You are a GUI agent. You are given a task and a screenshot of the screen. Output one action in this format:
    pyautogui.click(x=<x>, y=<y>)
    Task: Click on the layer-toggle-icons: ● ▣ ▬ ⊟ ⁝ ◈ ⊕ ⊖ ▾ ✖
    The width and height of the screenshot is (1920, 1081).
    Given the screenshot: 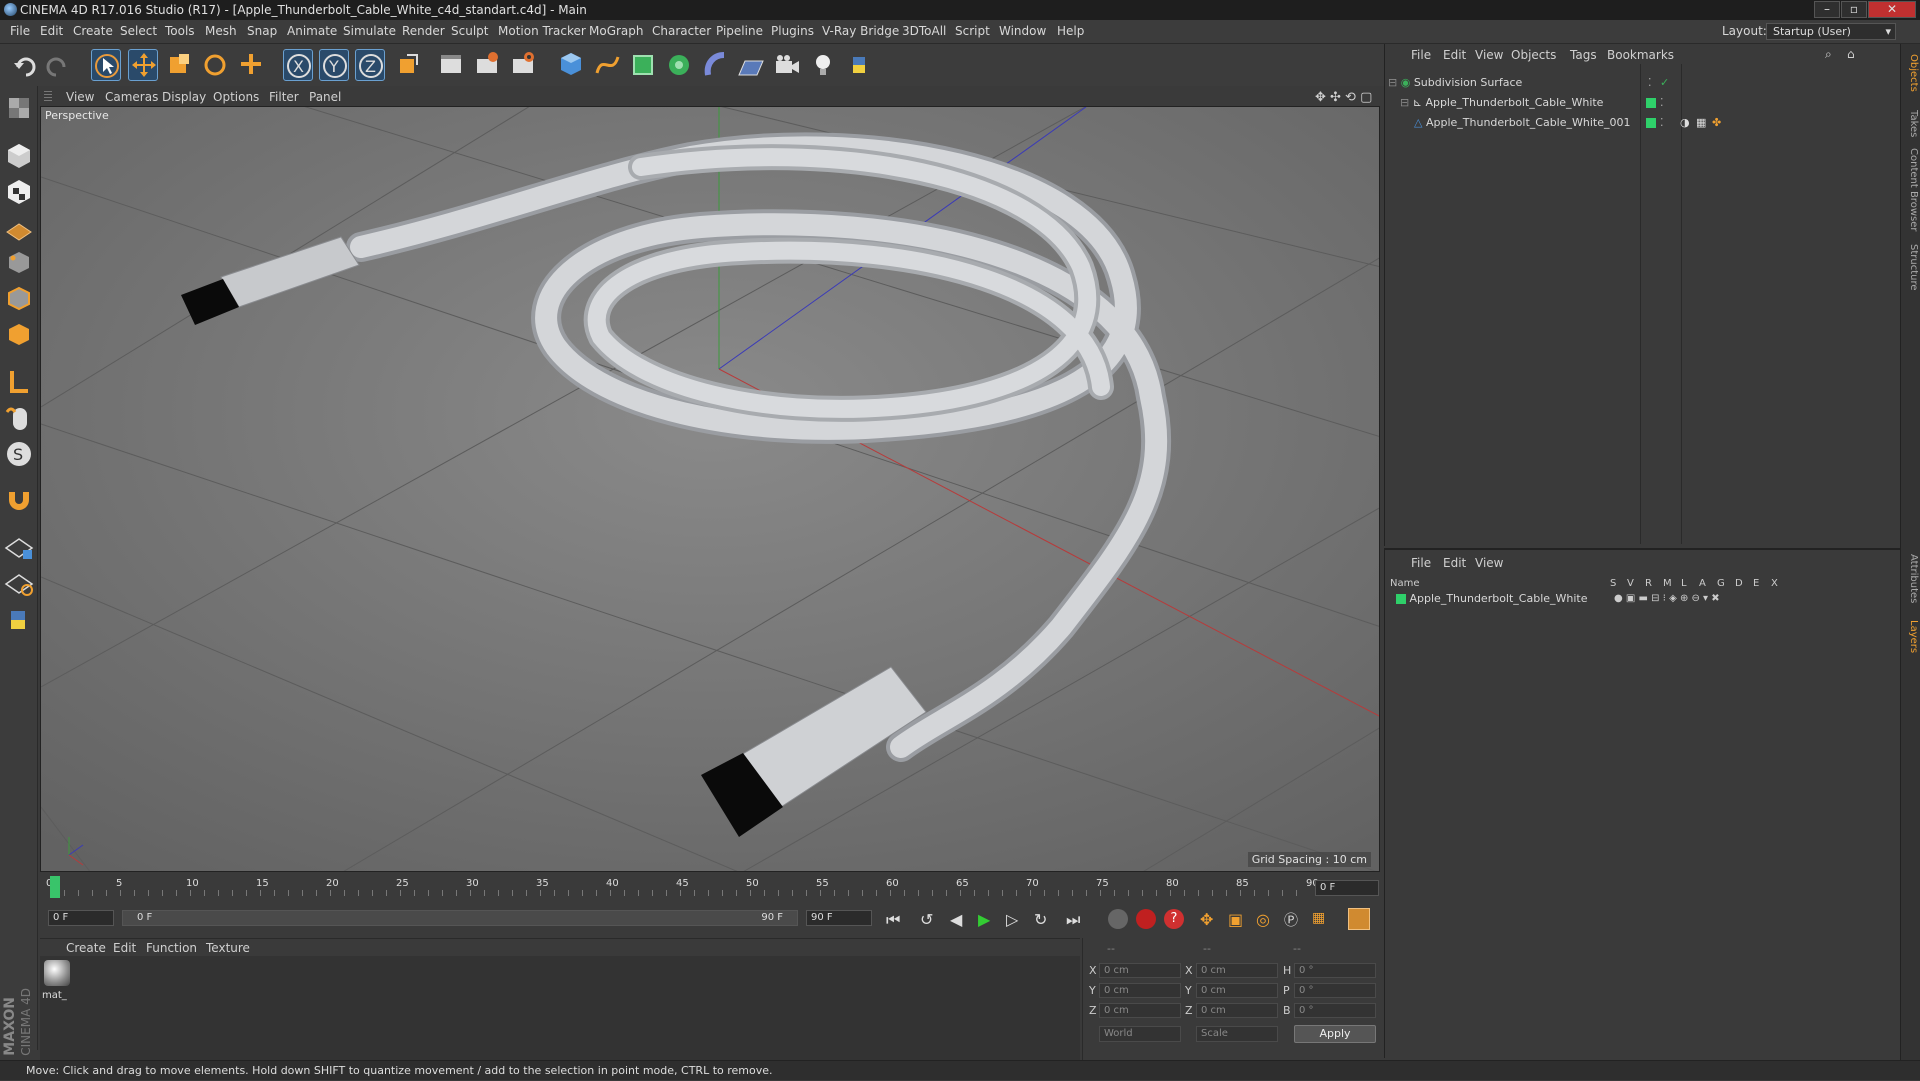 What is the action you would take?
    pyautogui.click(x=1667, y=599)
    